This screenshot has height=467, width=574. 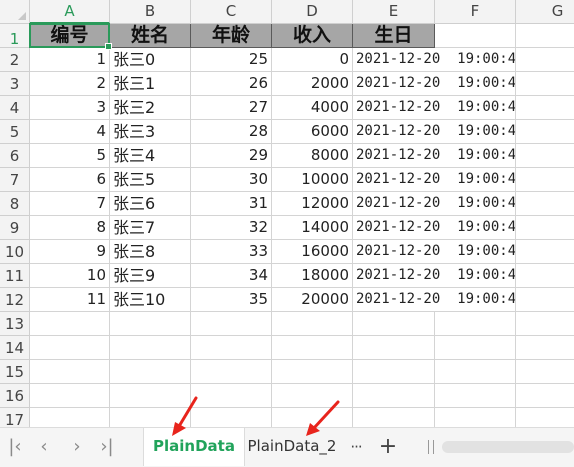 I want to click on table-cell: 20000, so click(x=312, y=300).